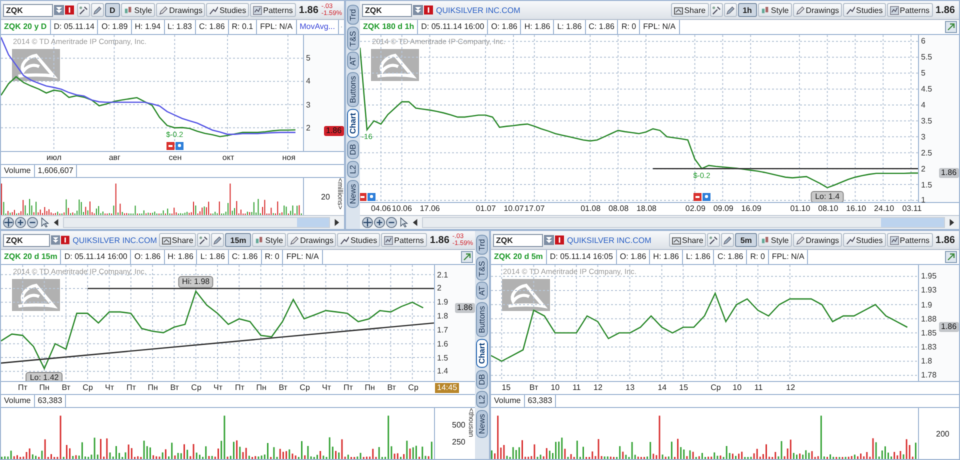  Describe the element at coordinates (112, 10) in the screenshot. I see `interval-button: D` at that location.